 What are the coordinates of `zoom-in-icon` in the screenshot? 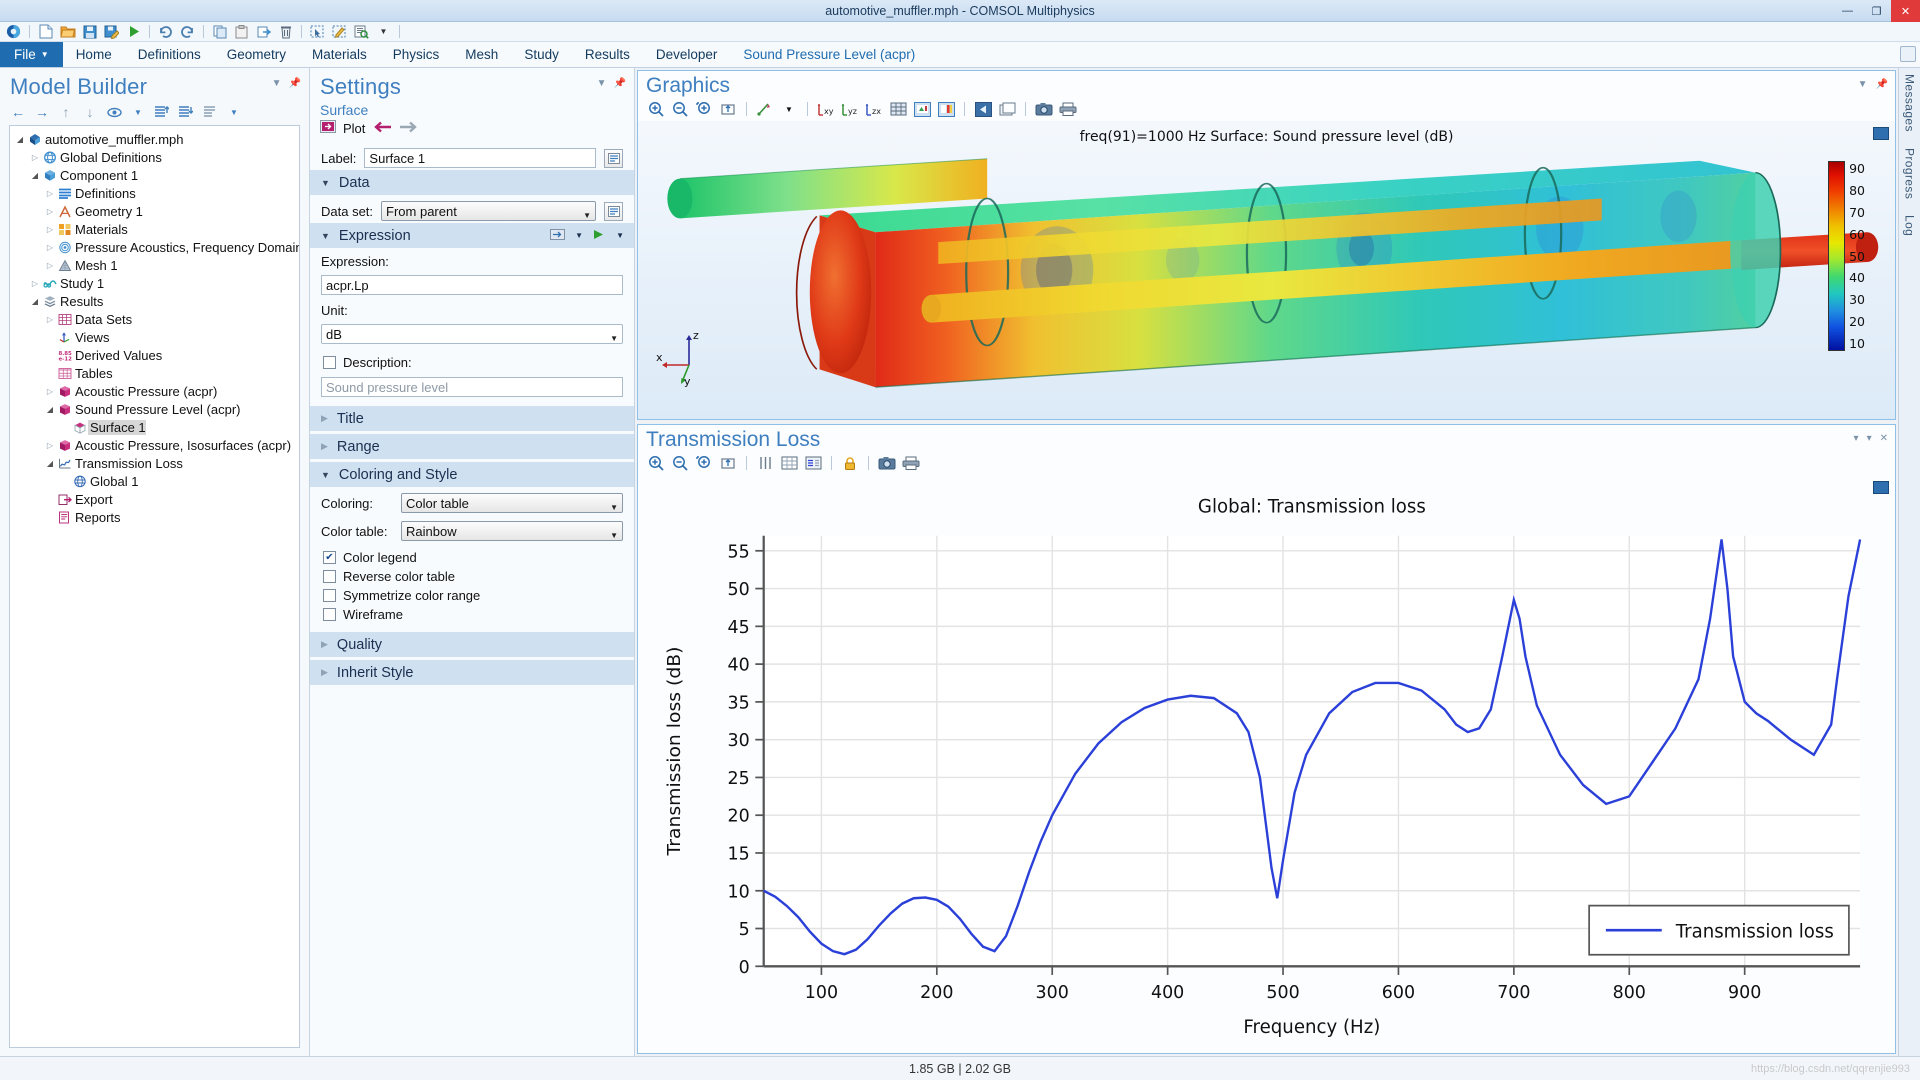 It's located at (656, 109).